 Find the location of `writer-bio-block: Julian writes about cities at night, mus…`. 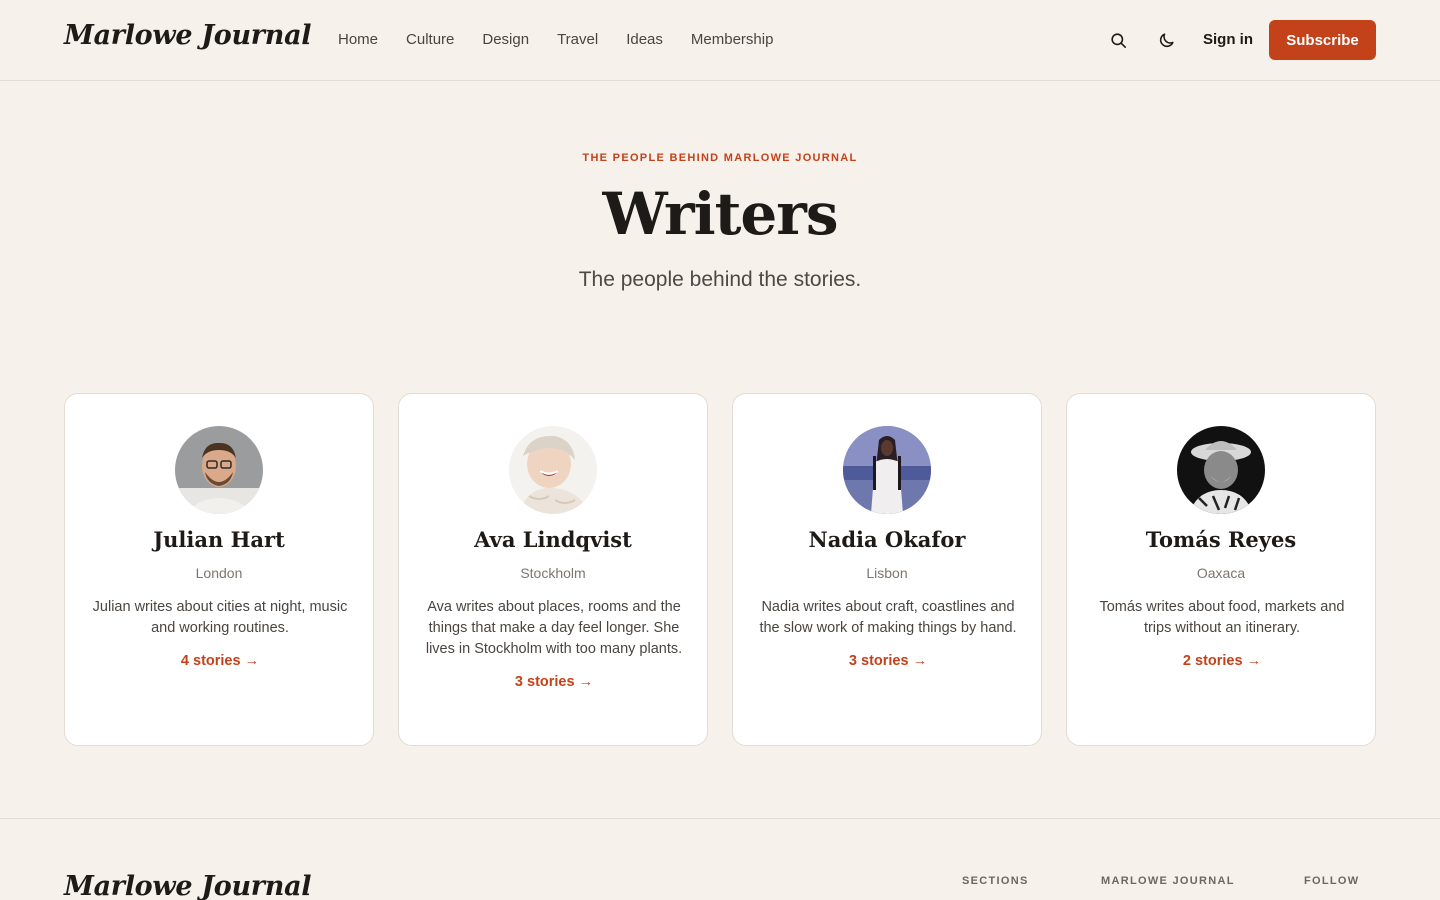

writer-bio-block: Julian writes about cities at night, mus… is located at coordinates (220, 634).